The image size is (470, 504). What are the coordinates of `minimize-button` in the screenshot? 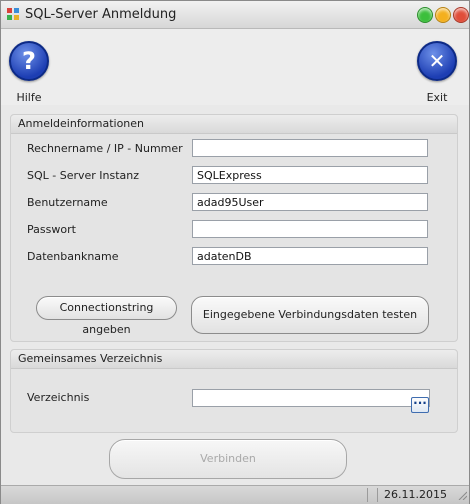 It's located at (425, 15).